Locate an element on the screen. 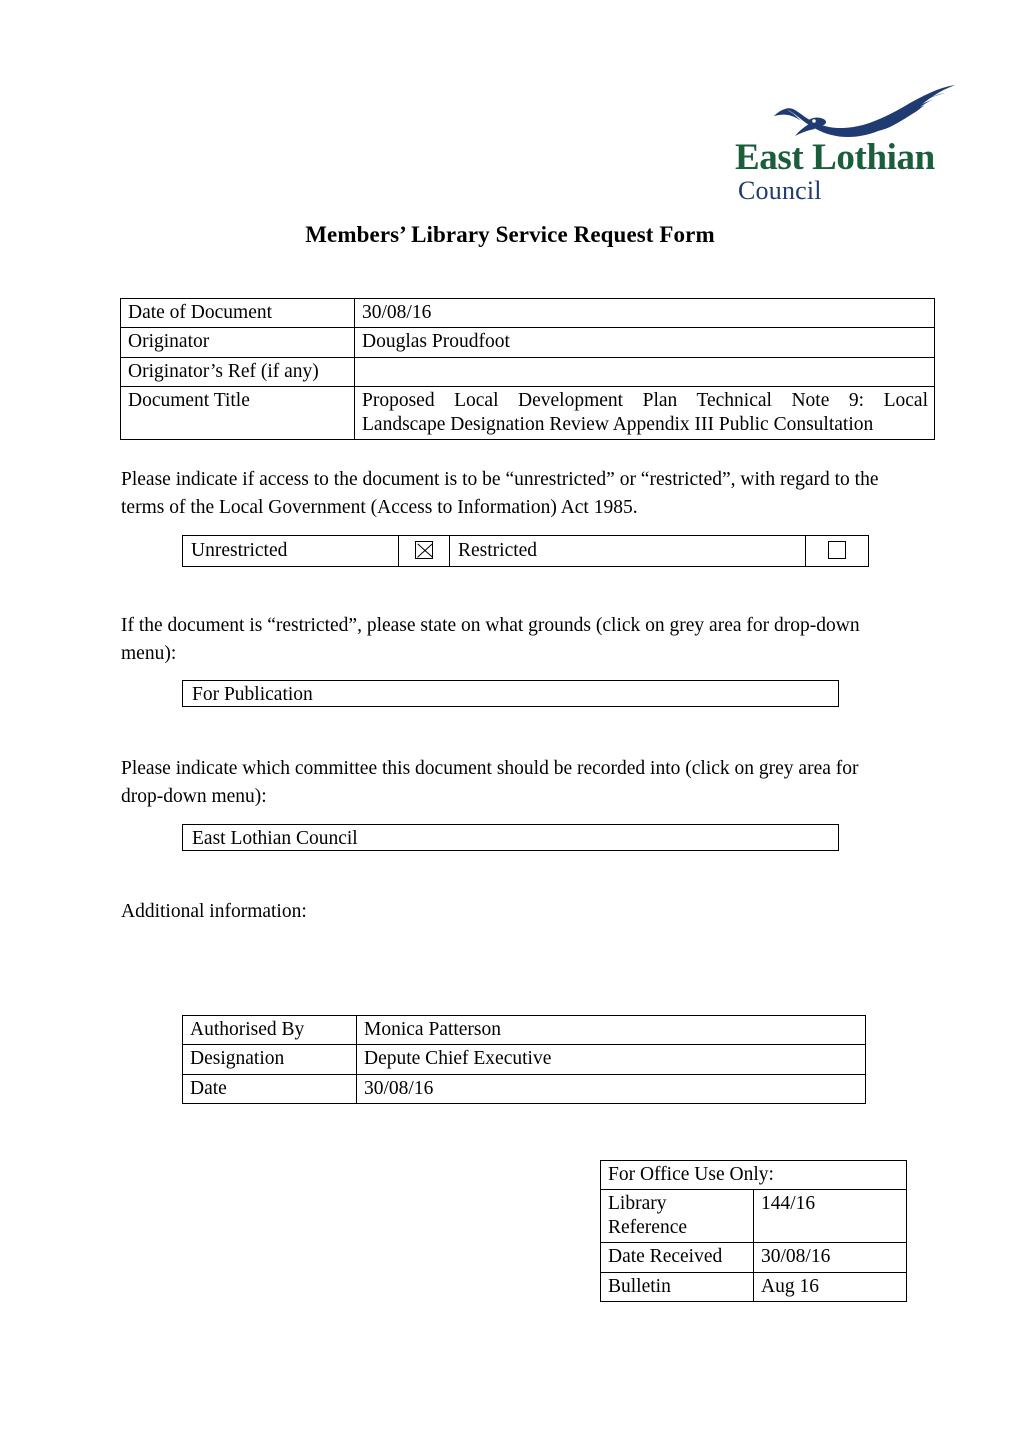 The image size is (1020, 1442). unrestricted-checkbox is located at coordinates (424, 550).